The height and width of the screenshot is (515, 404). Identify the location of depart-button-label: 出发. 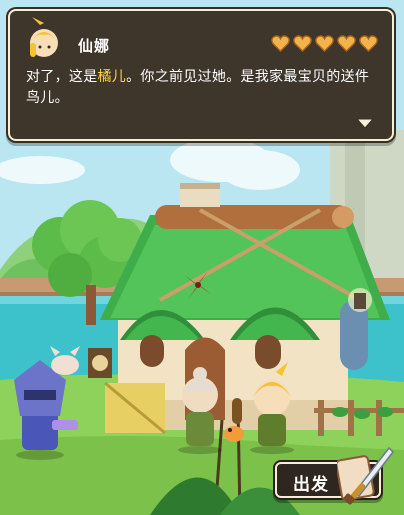
(311, 485).